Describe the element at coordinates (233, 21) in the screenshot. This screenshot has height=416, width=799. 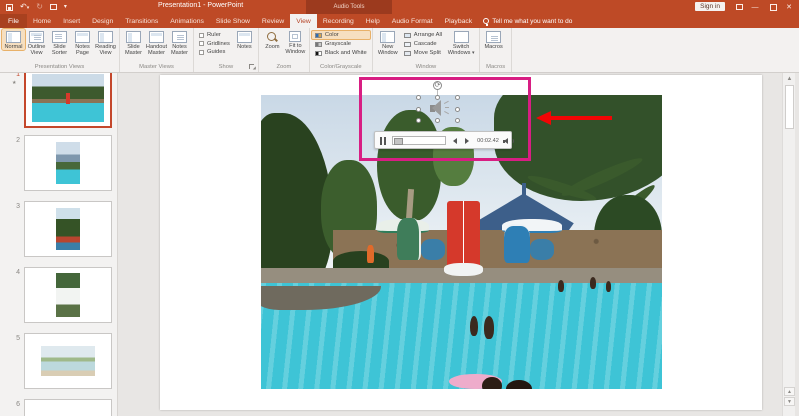
I see `tab-slide-show: Slide Show` at that location.